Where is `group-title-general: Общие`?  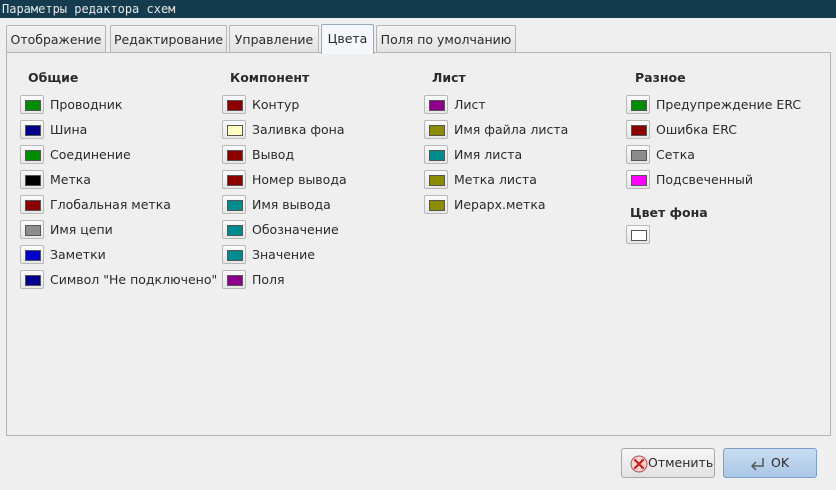
group-title-general: Общие is located at coordinates (53, 77).